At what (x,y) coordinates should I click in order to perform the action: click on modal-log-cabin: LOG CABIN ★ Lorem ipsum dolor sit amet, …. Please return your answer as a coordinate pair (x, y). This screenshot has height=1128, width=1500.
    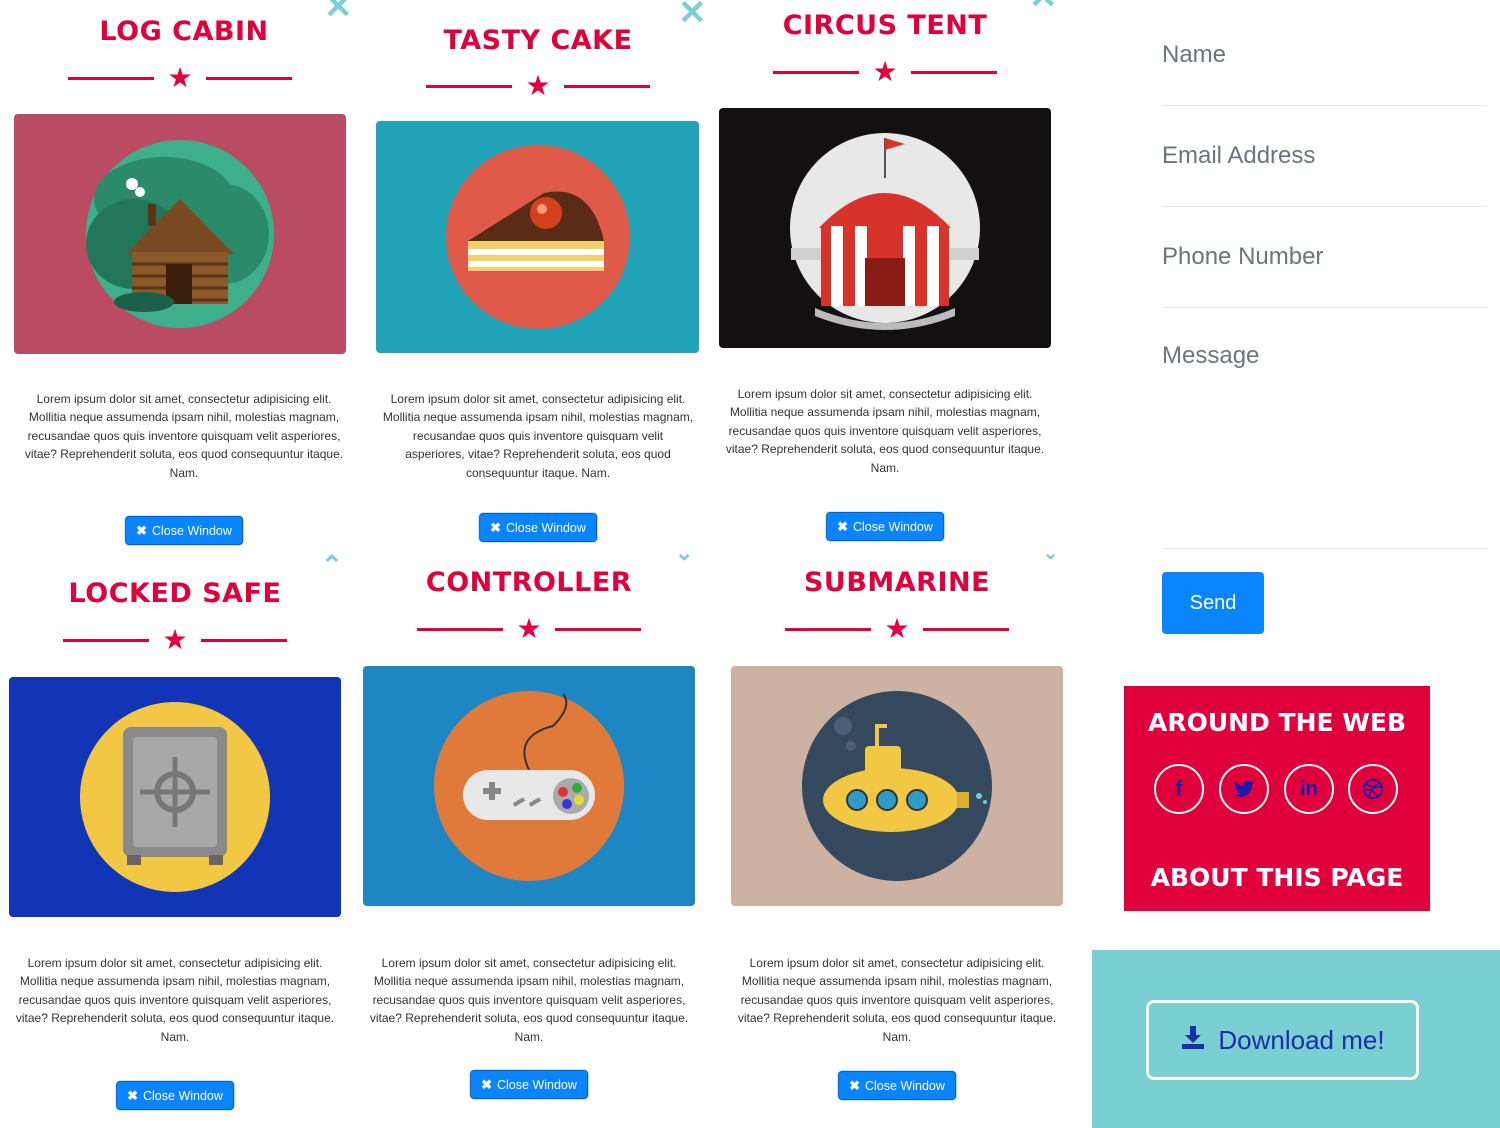
    Looking at the image, I should click on (184, 280).